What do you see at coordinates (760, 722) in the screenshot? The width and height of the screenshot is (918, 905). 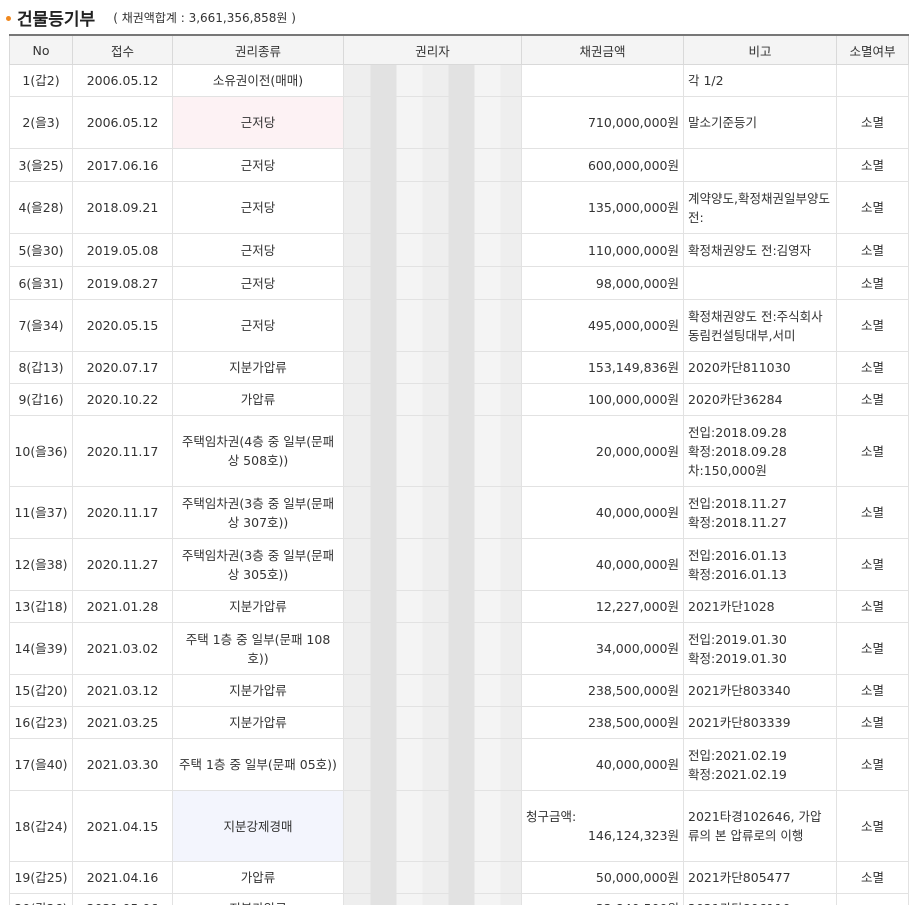 I see `cell-note: 2021카단803339` at bounding box center [760, 722].